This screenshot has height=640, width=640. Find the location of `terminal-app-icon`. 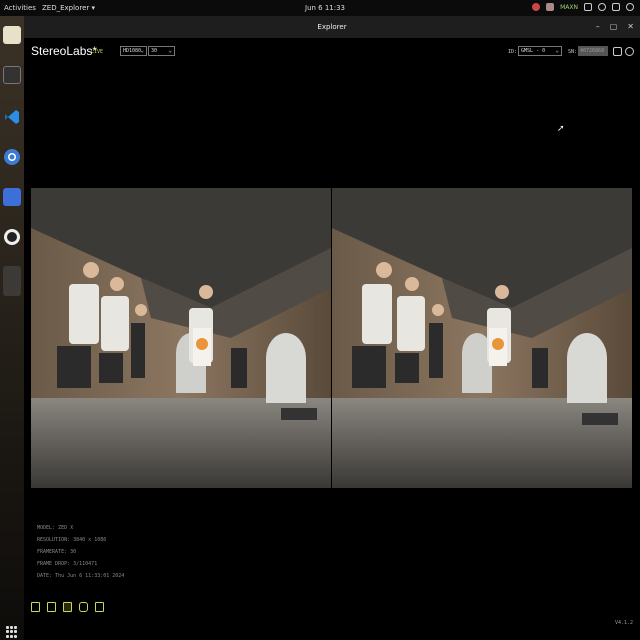

terminal-app-icon is located at coordinates (12, 75).